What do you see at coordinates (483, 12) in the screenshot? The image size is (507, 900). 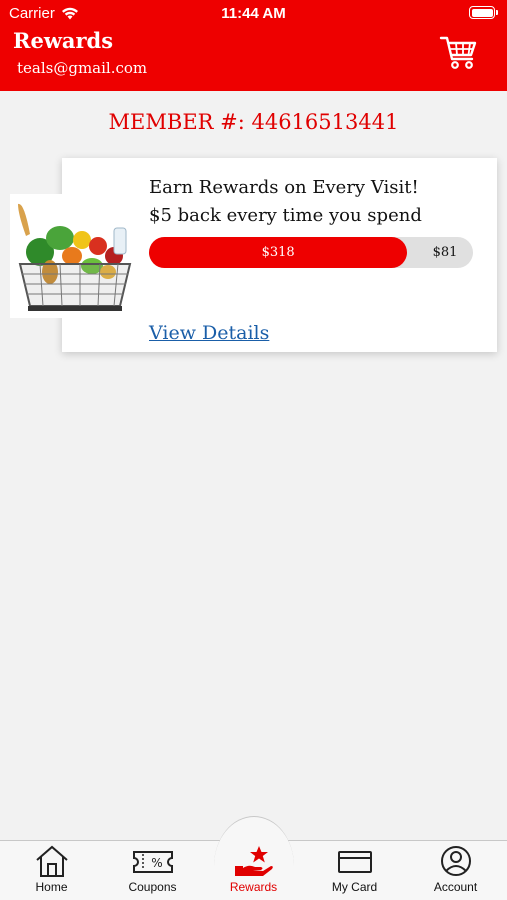 I see `battery-icon` at bounding box center [483, 12].